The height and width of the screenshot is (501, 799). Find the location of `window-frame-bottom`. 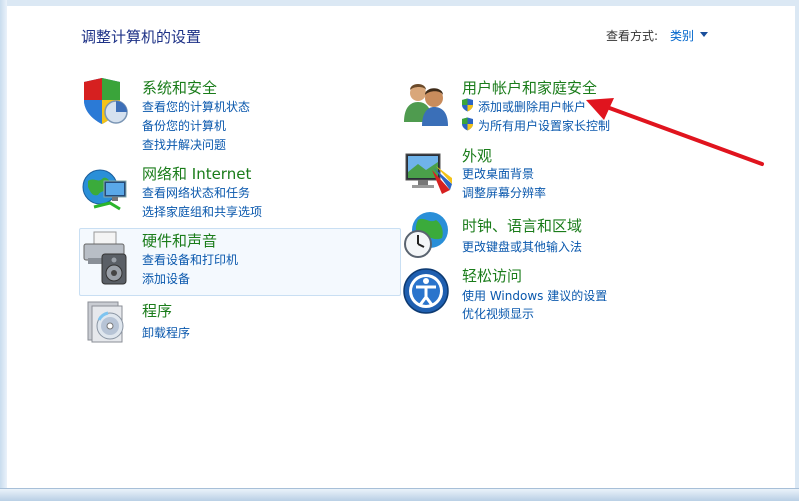

window-frame-bottom is located at coordinates (399, 494).